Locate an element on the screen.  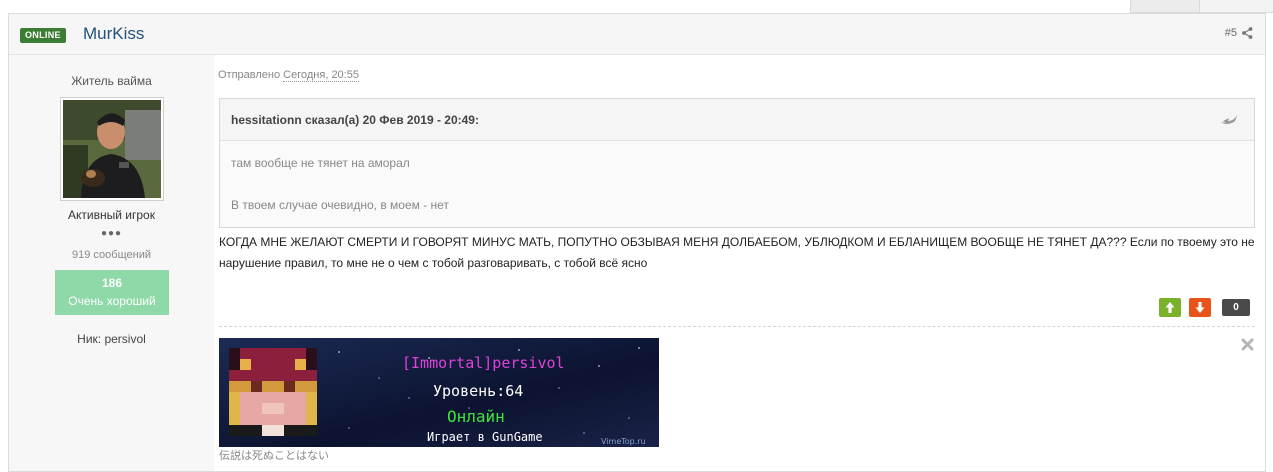
signature-divider is located at coordinates (737, 326).